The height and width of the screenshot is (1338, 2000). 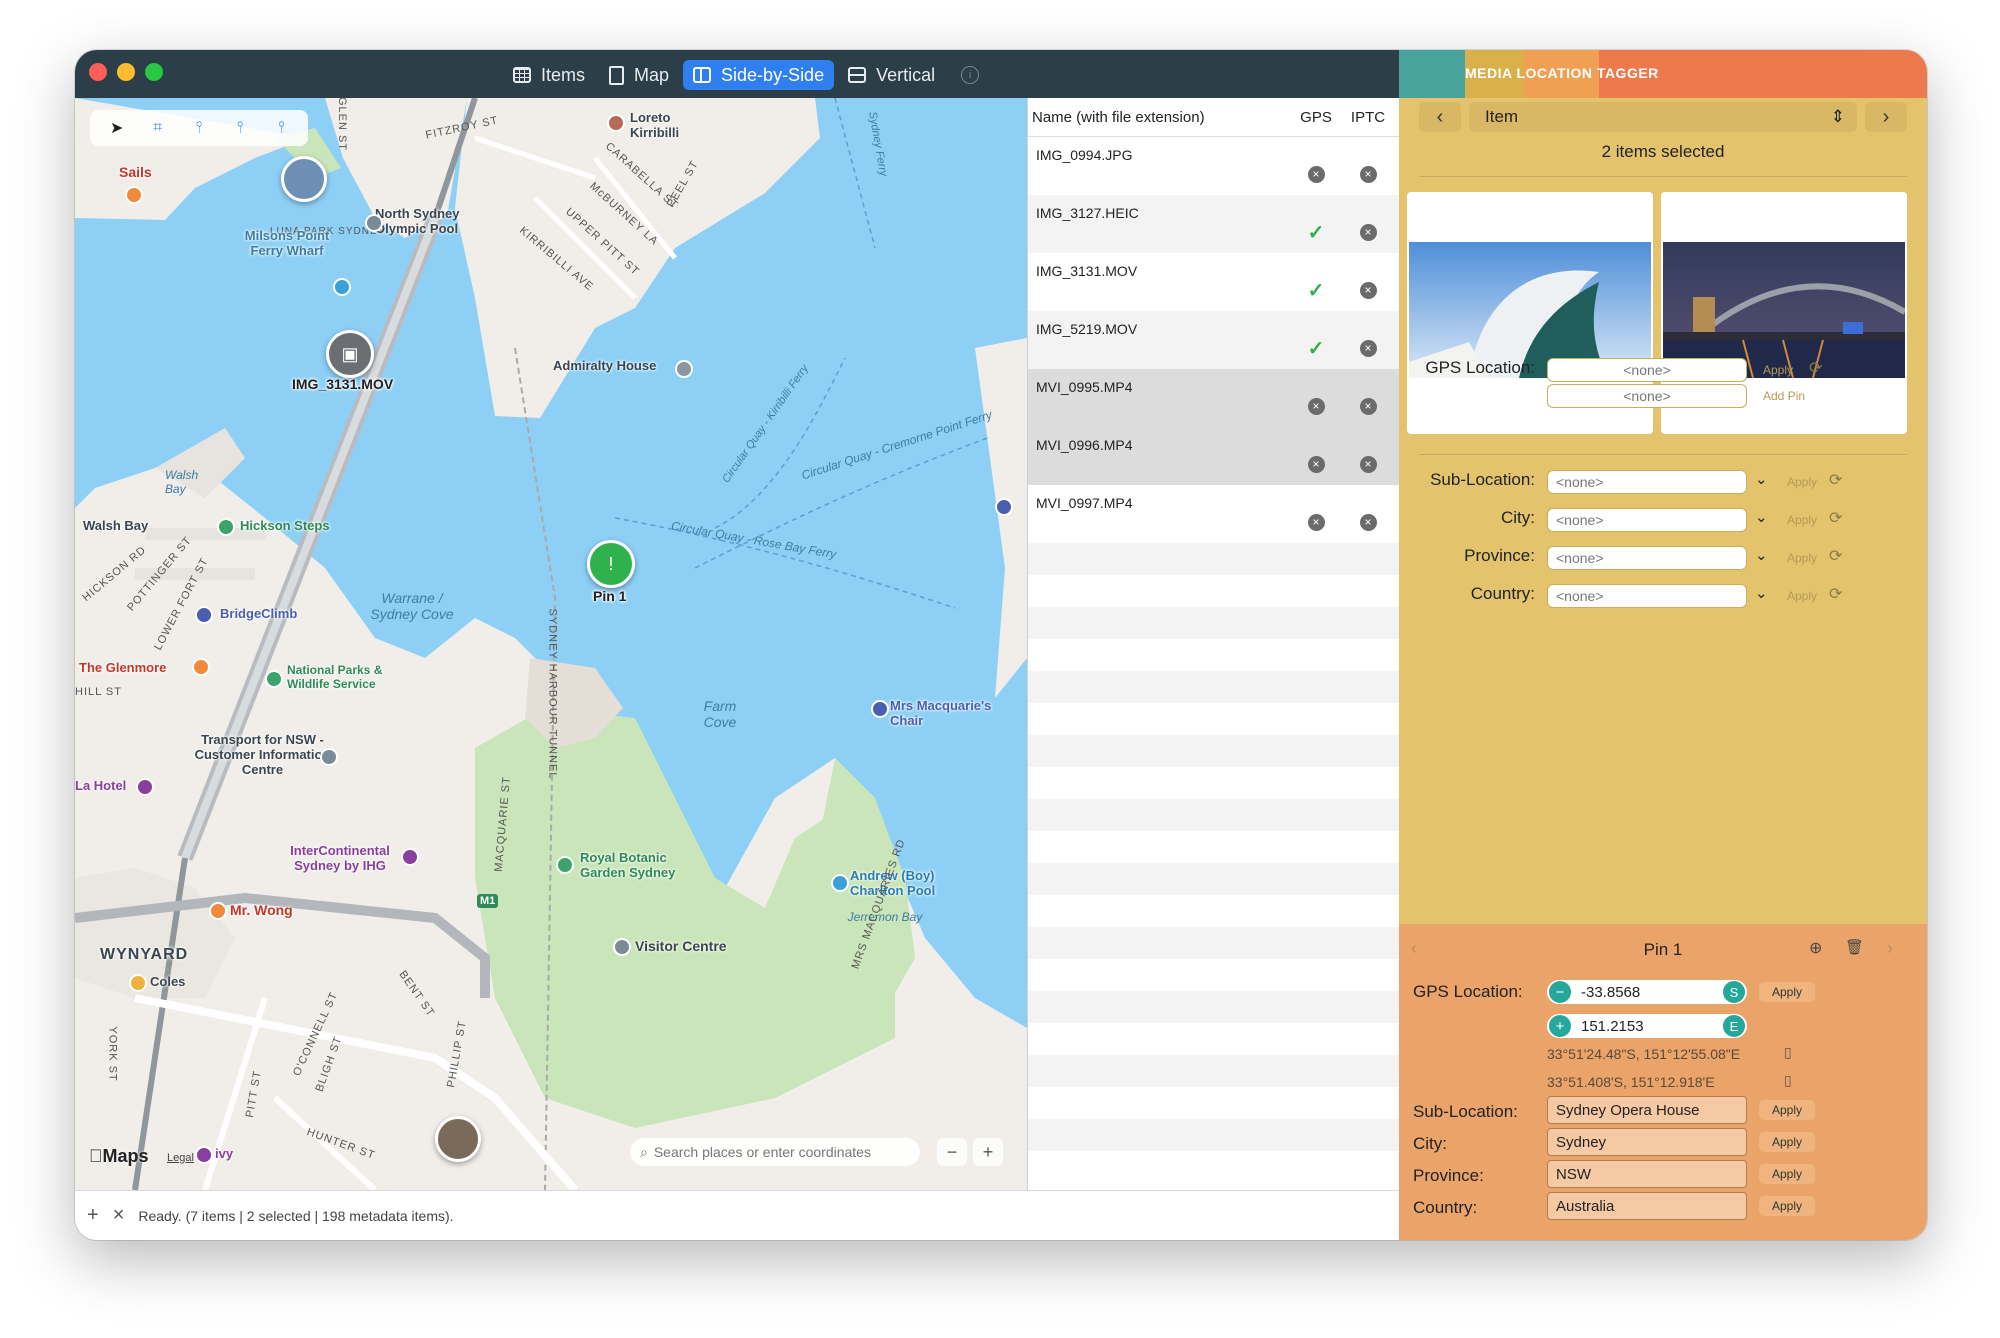 I want to click on column-header-name: Name (with file extension), so click(x=1159, y=117).